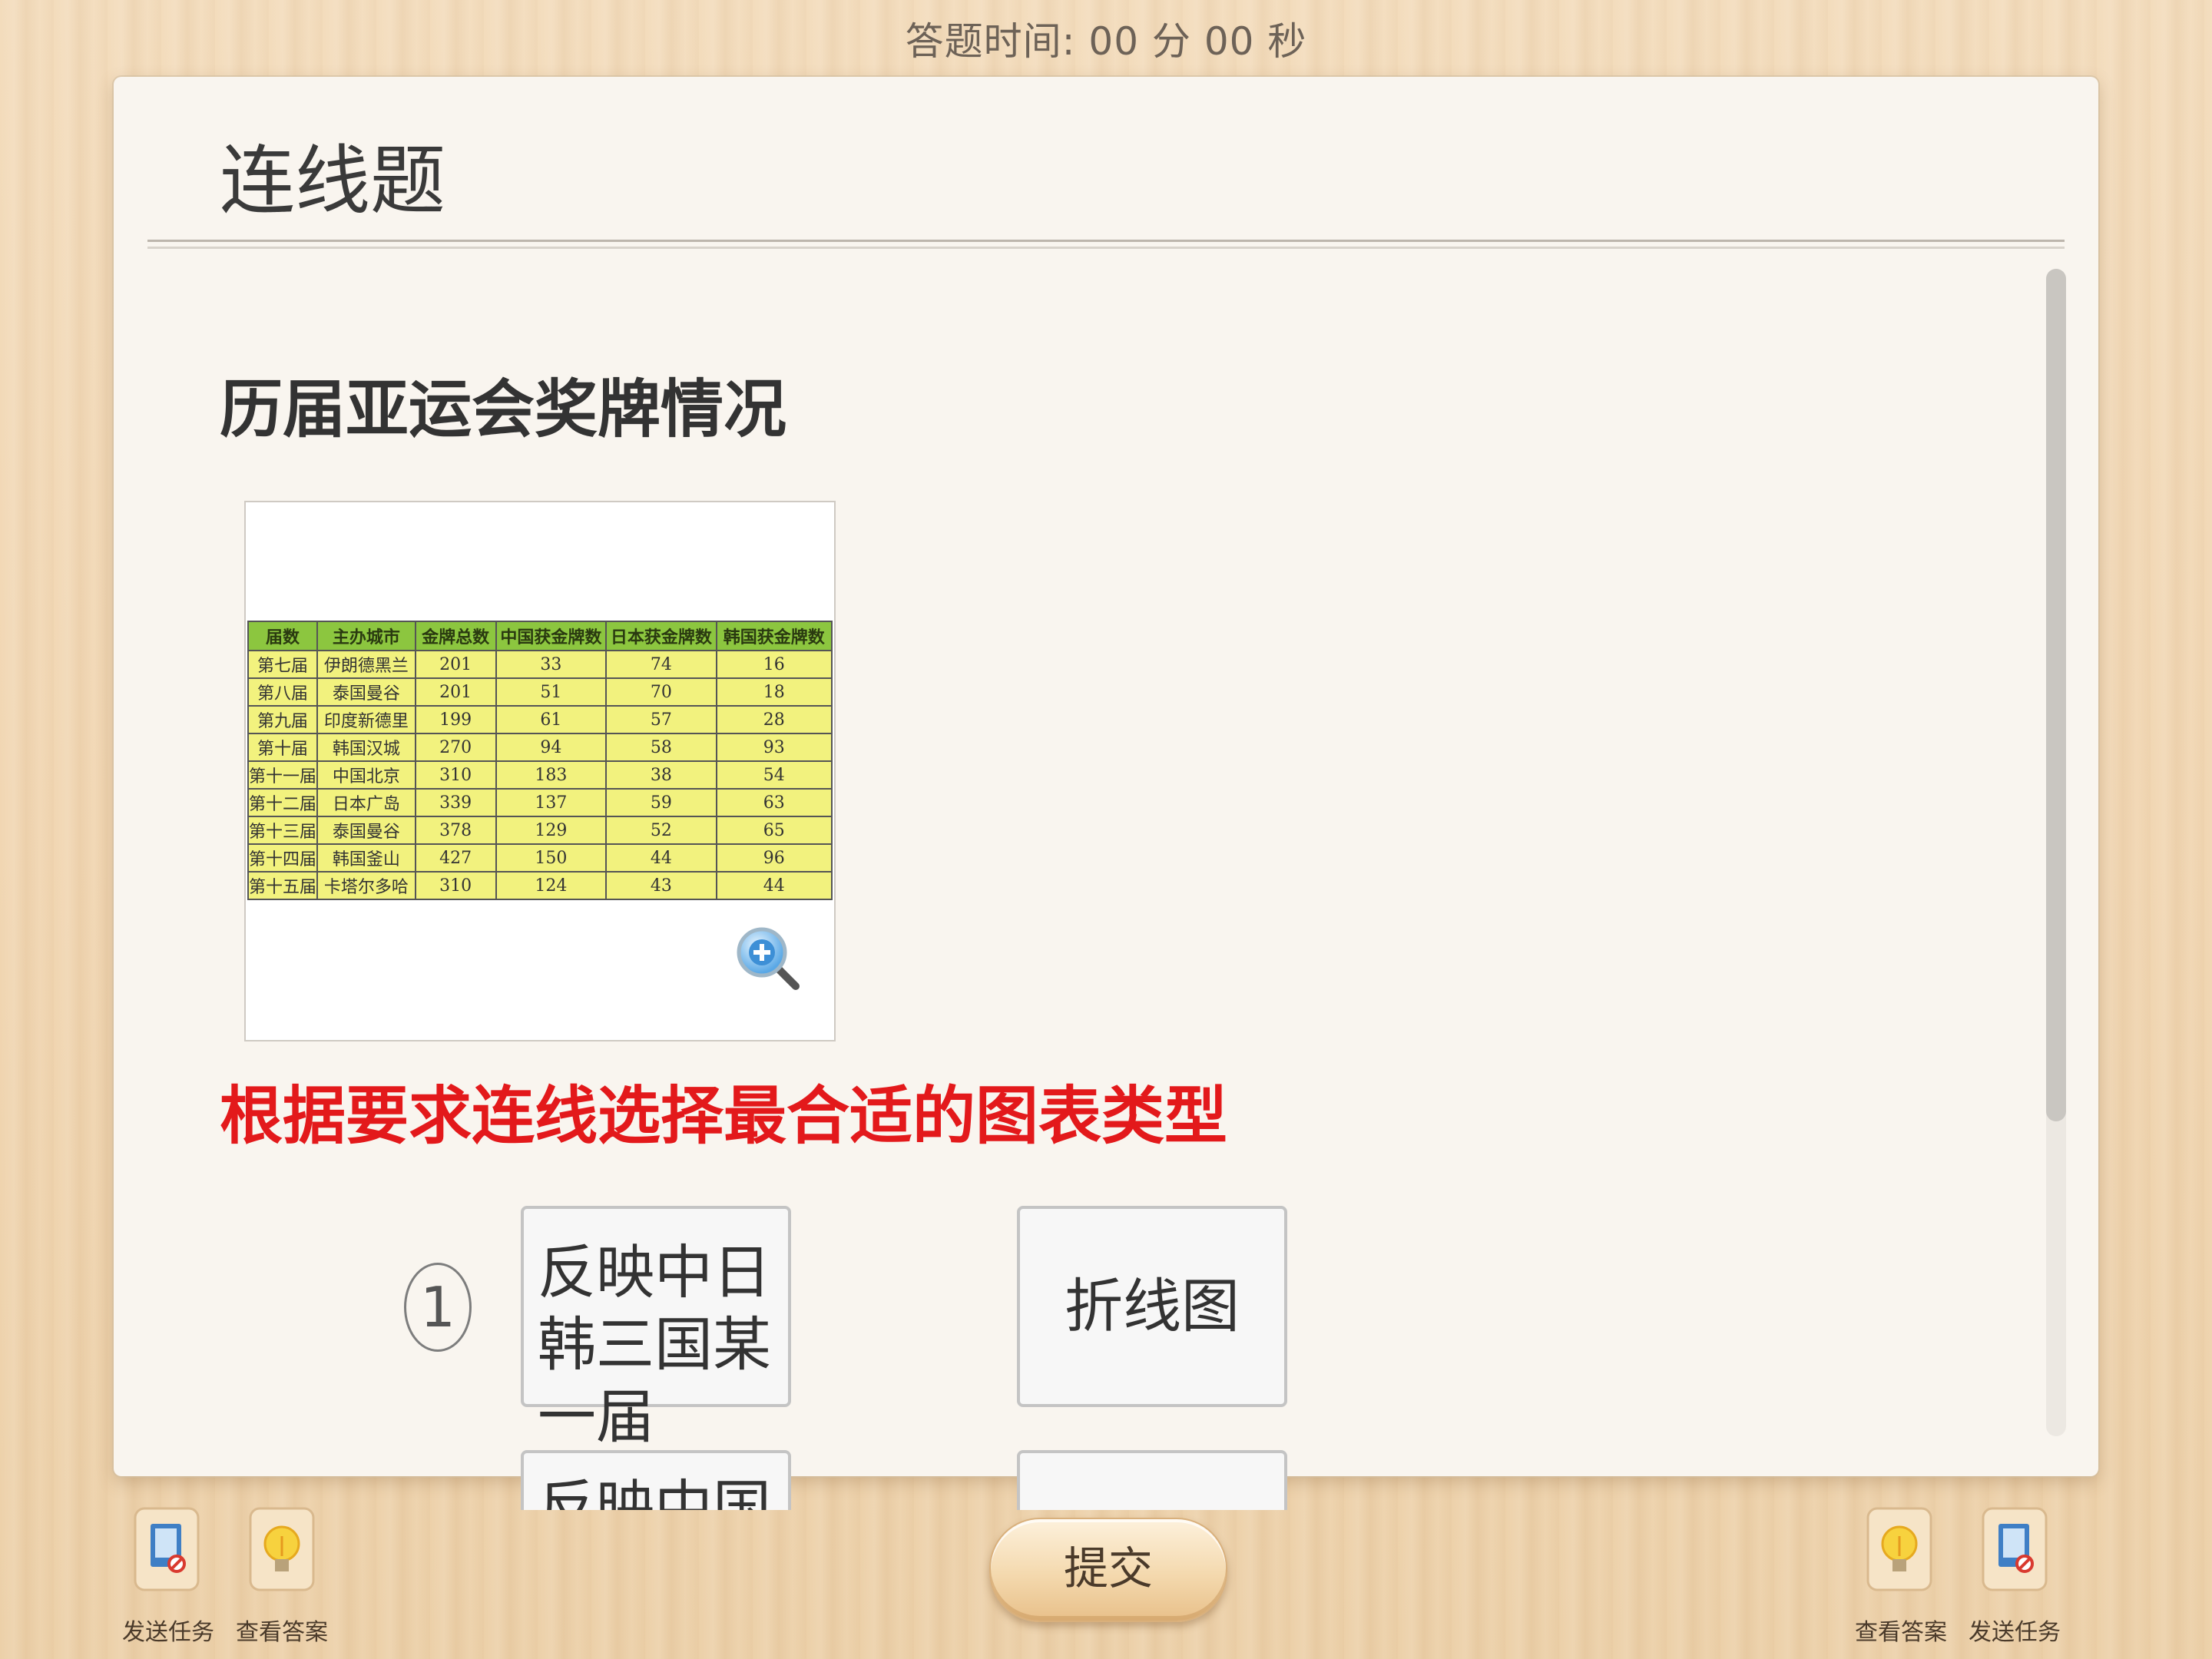 This screenshot has width=2212, height=1659. Describe the element at coordinates (283, 692) in the screenshot. I see `table-cell: 第八届` at that location.